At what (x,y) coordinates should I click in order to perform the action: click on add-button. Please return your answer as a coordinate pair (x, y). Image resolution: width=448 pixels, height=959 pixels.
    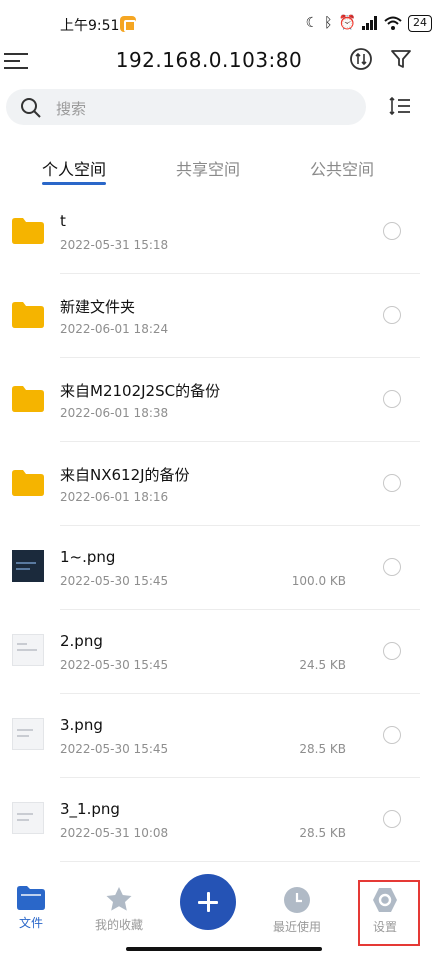
    Looking at the image, I should click on (208, 902).